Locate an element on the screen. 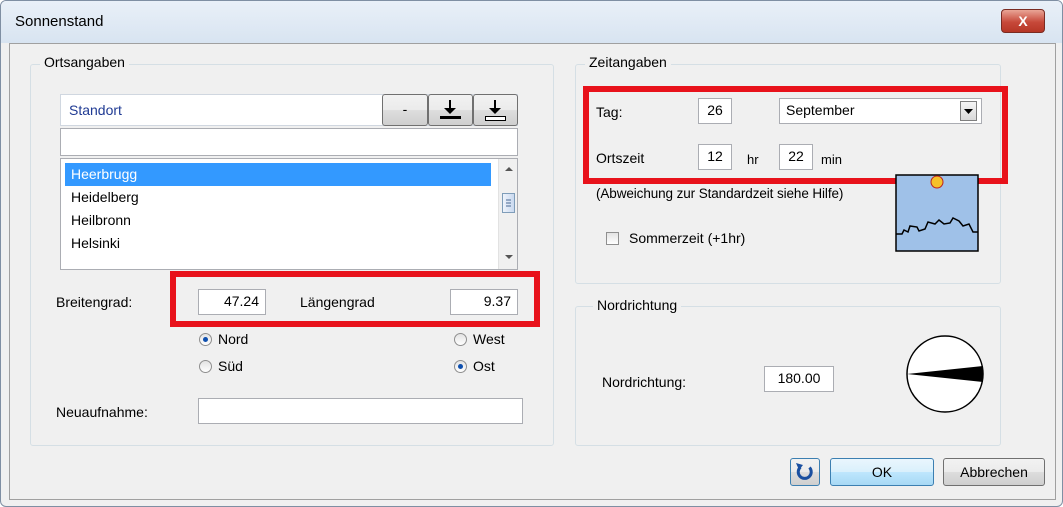 This screenshot has height=507, width=1063. sommerzeit-label: Sommerzeit (+1hr) is located at coordinates (687, 238).